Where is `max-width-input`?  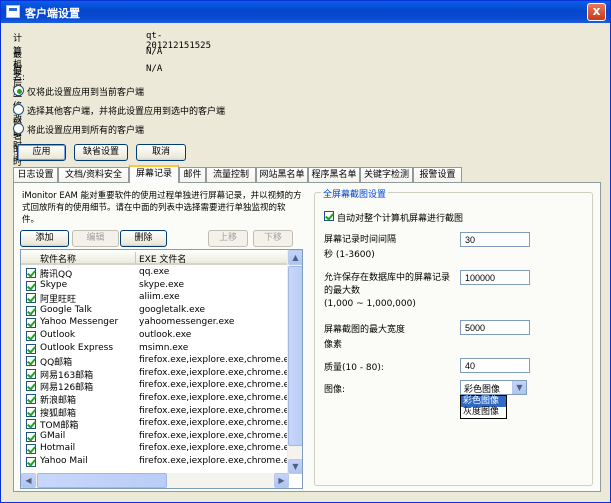
max-width-input is located at coordinates (495, 327).